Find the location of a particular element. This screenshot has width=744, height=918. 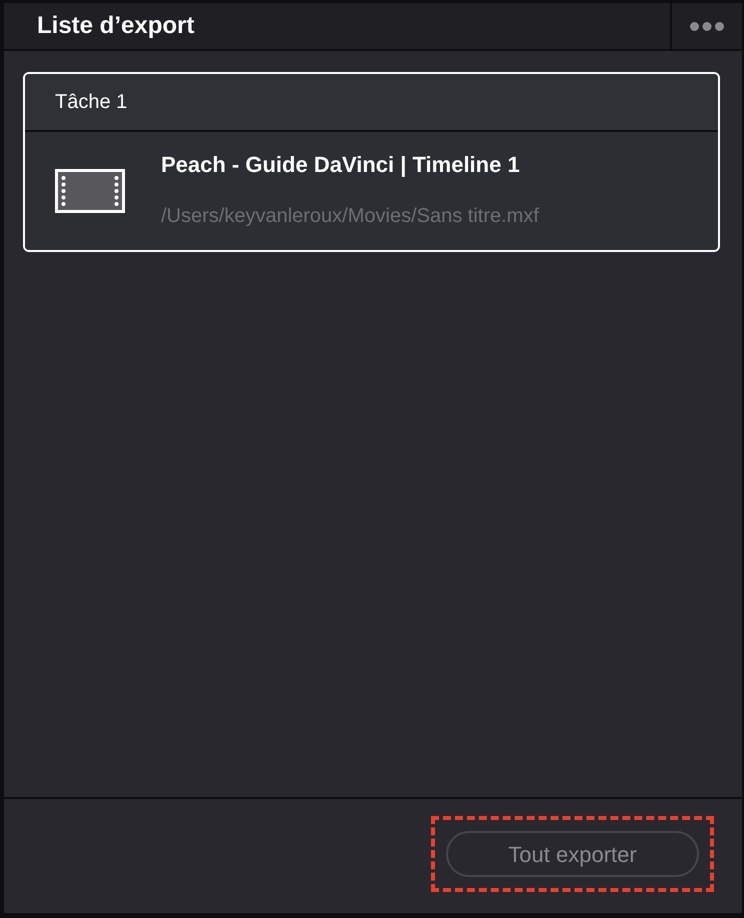

film-icon is located at coordinates (90, 191).